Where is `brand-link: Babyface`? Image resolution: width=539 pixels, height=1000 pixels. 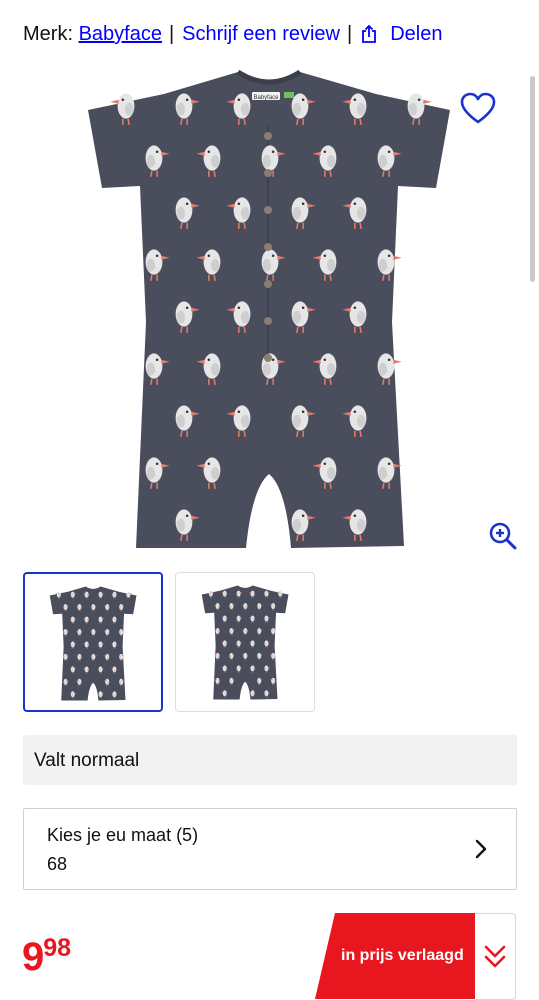
brand-link: Babyface is located at coordinates (120, 34).